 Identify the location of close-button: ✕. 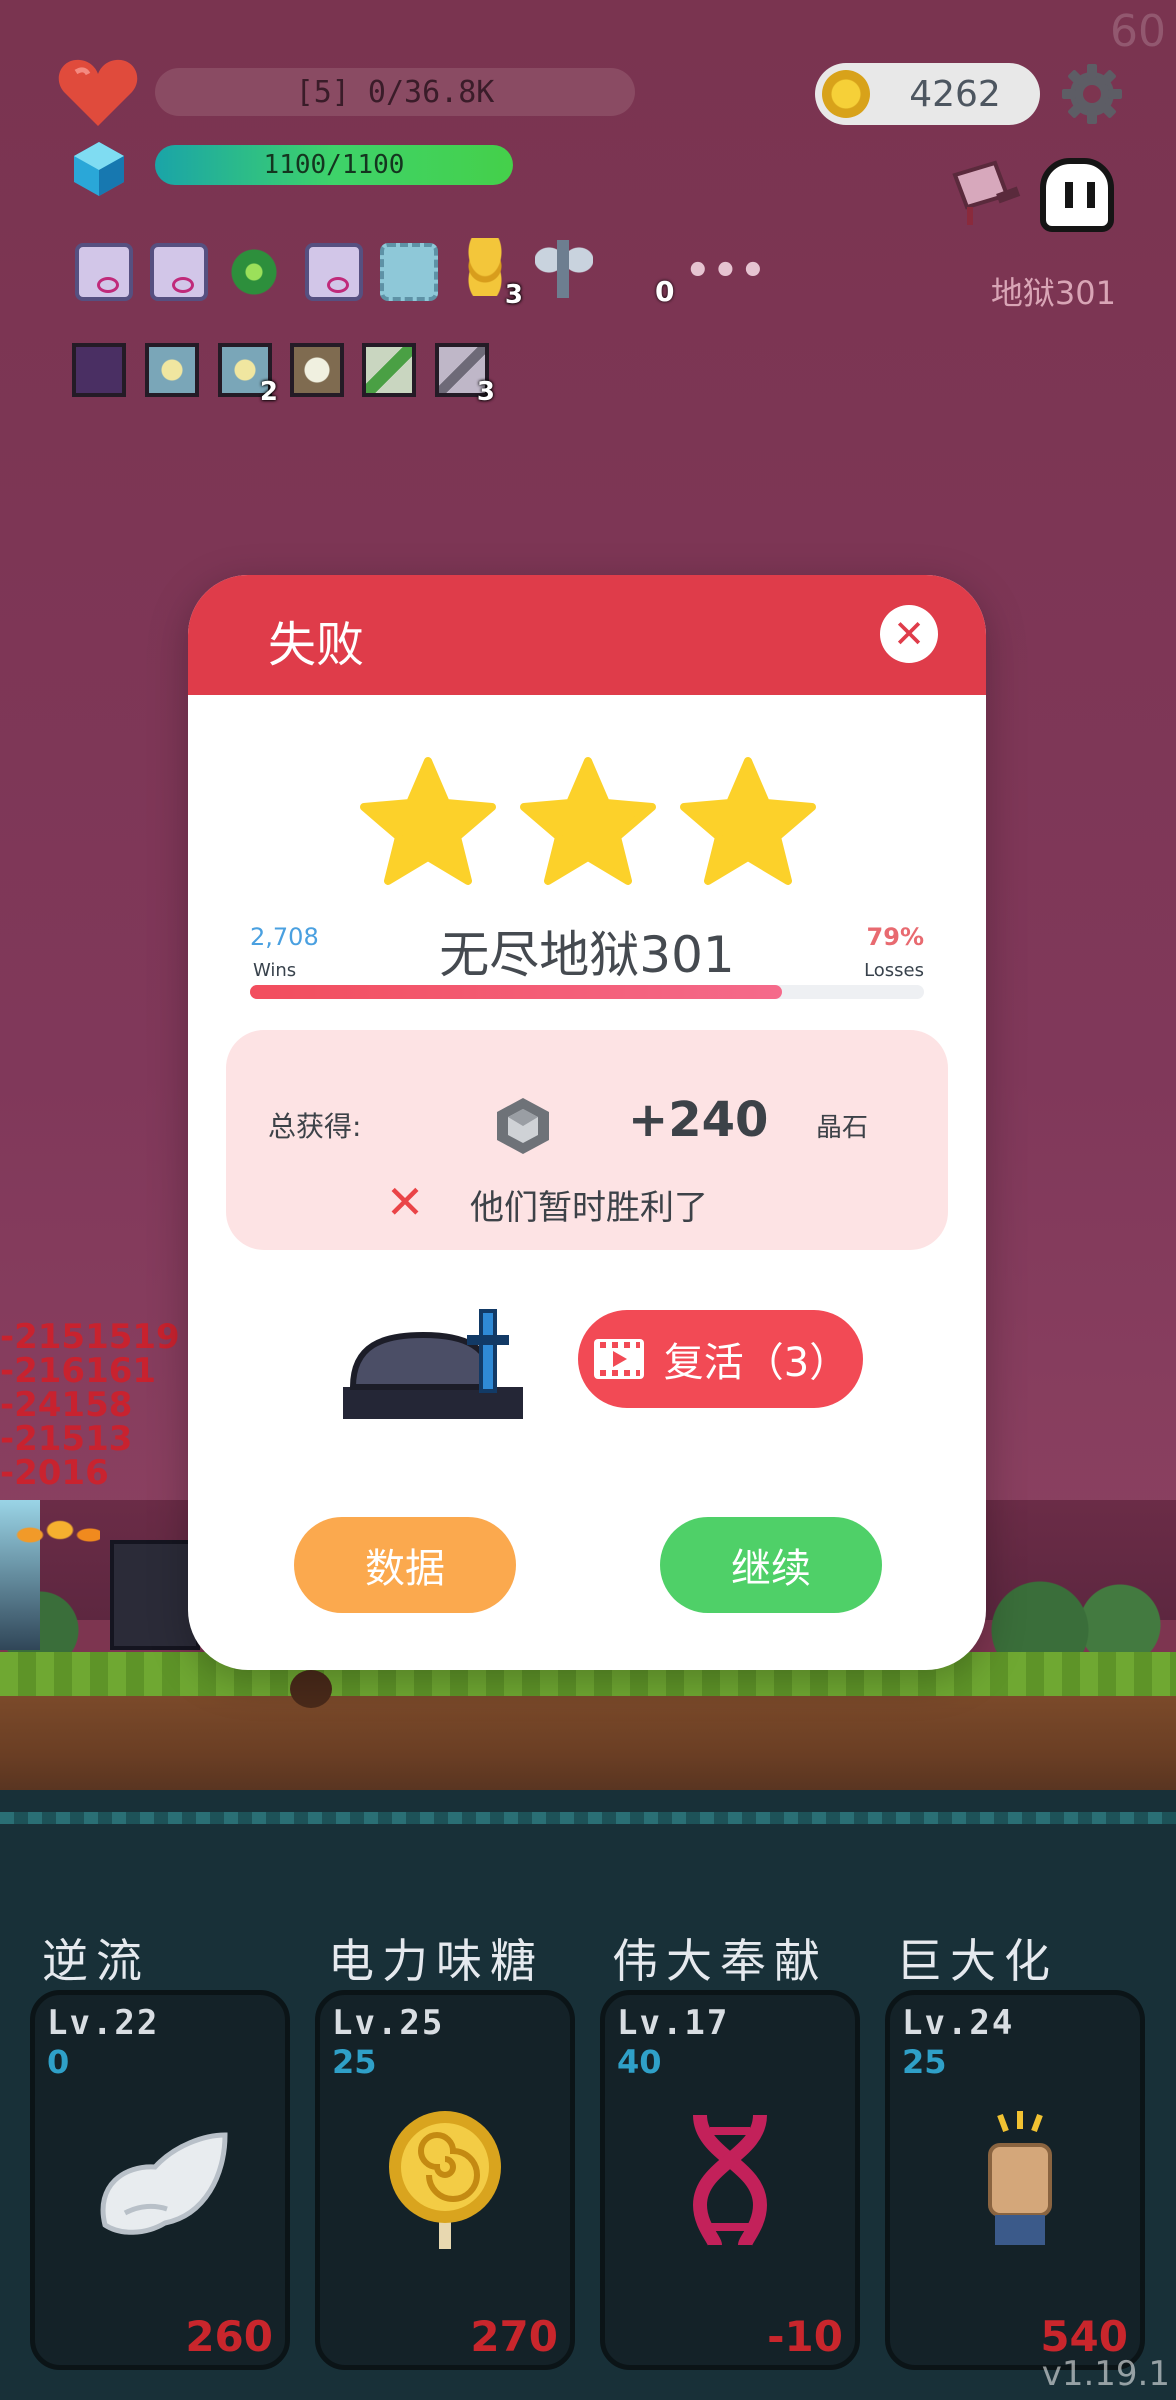
(909, 634).